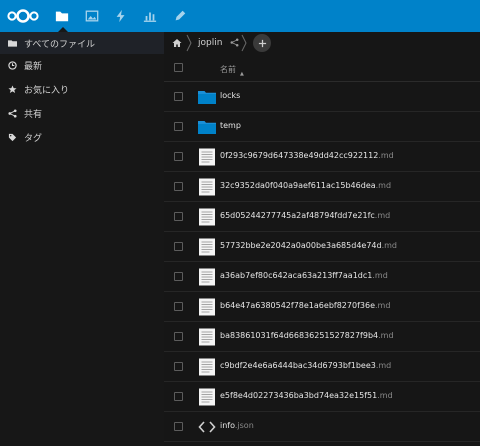 Image resolution: width=480 pixels, height=446 pixels. What do you see at coordinates (322, 68) in the screenshot?
I see `table-header: 名前 ▲` at bounding box center [322, 68].